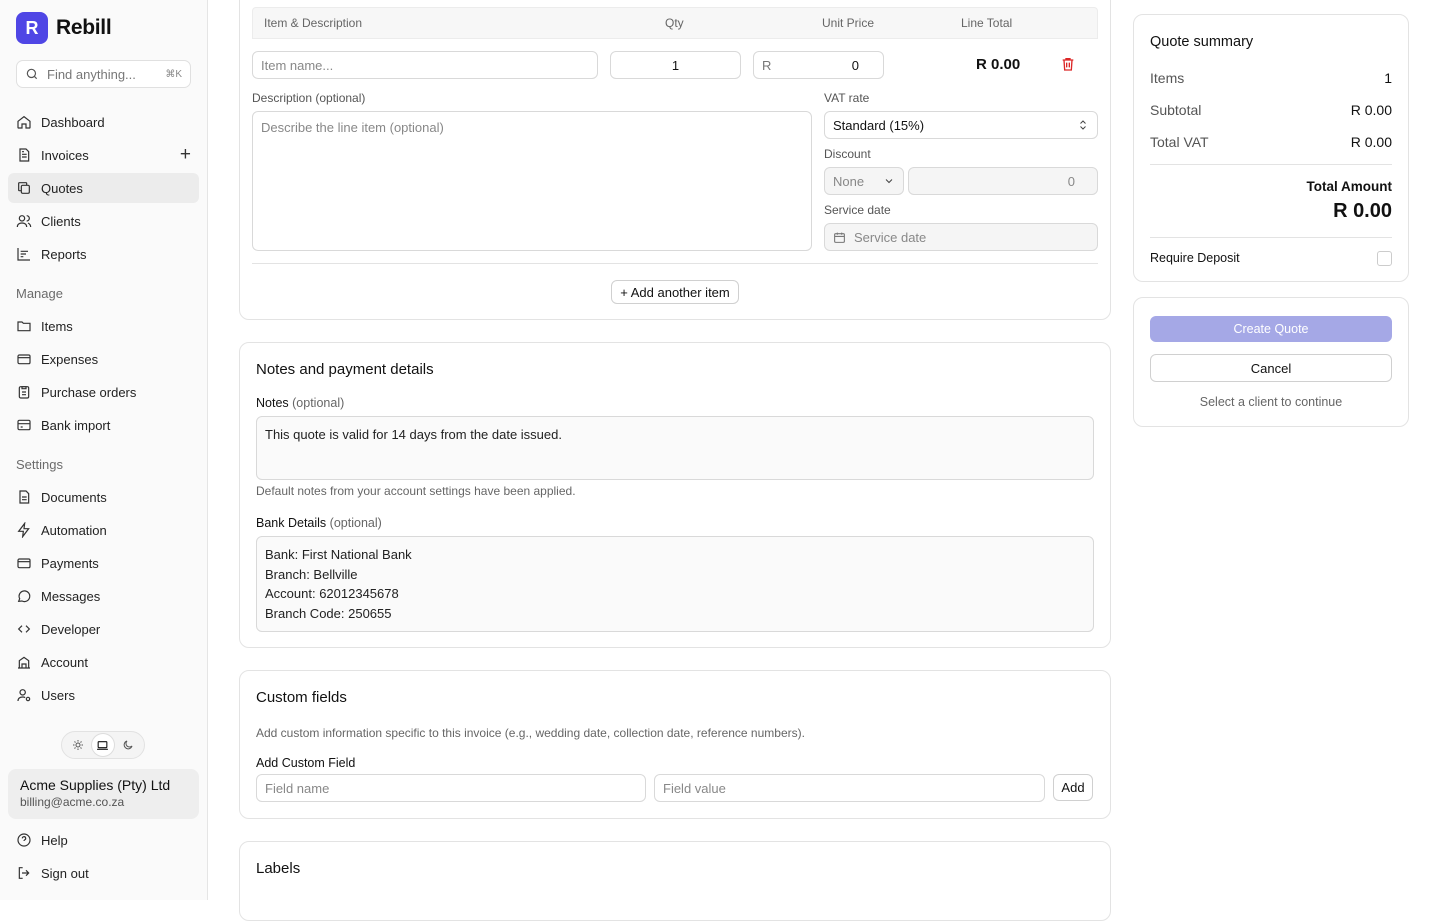  I want to click on summary-vat-value: R 0.00, so click(1371, 142).